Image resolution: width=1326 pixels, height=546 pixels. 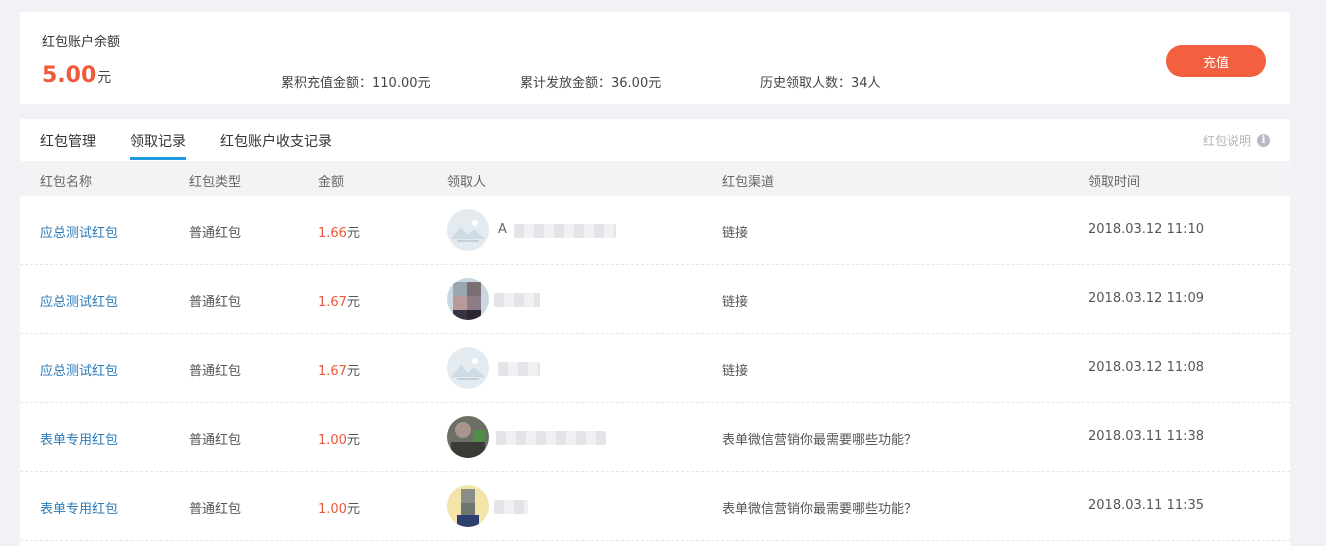 I want to click on balance-title: 红包账户余额, so click(x=81, y=42).